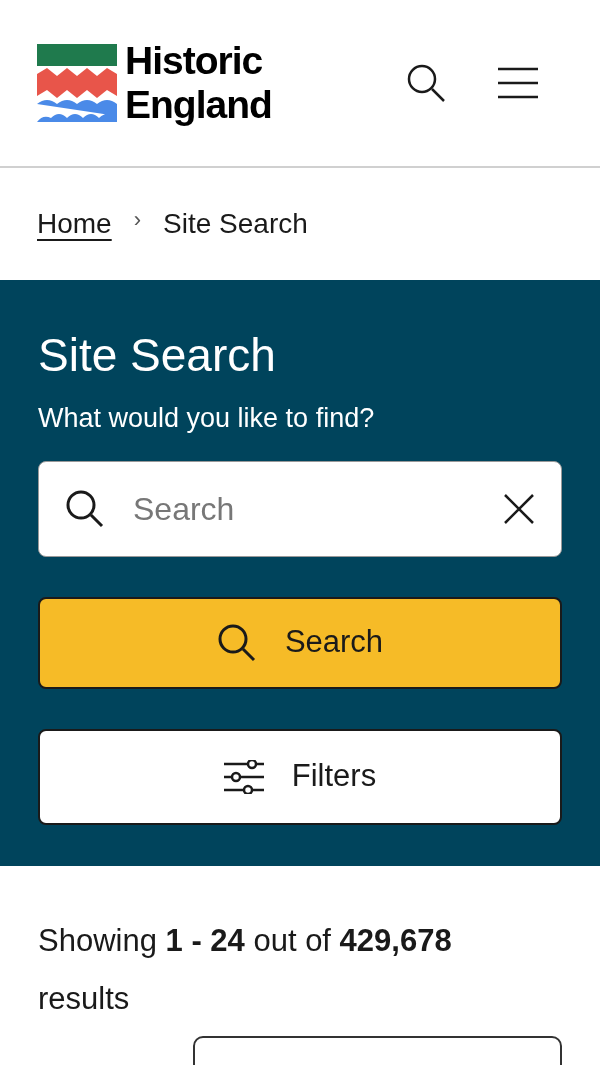  Describe the element at coordinates (243, 776) in the screenshot. I see `sliders-icon` at that location.